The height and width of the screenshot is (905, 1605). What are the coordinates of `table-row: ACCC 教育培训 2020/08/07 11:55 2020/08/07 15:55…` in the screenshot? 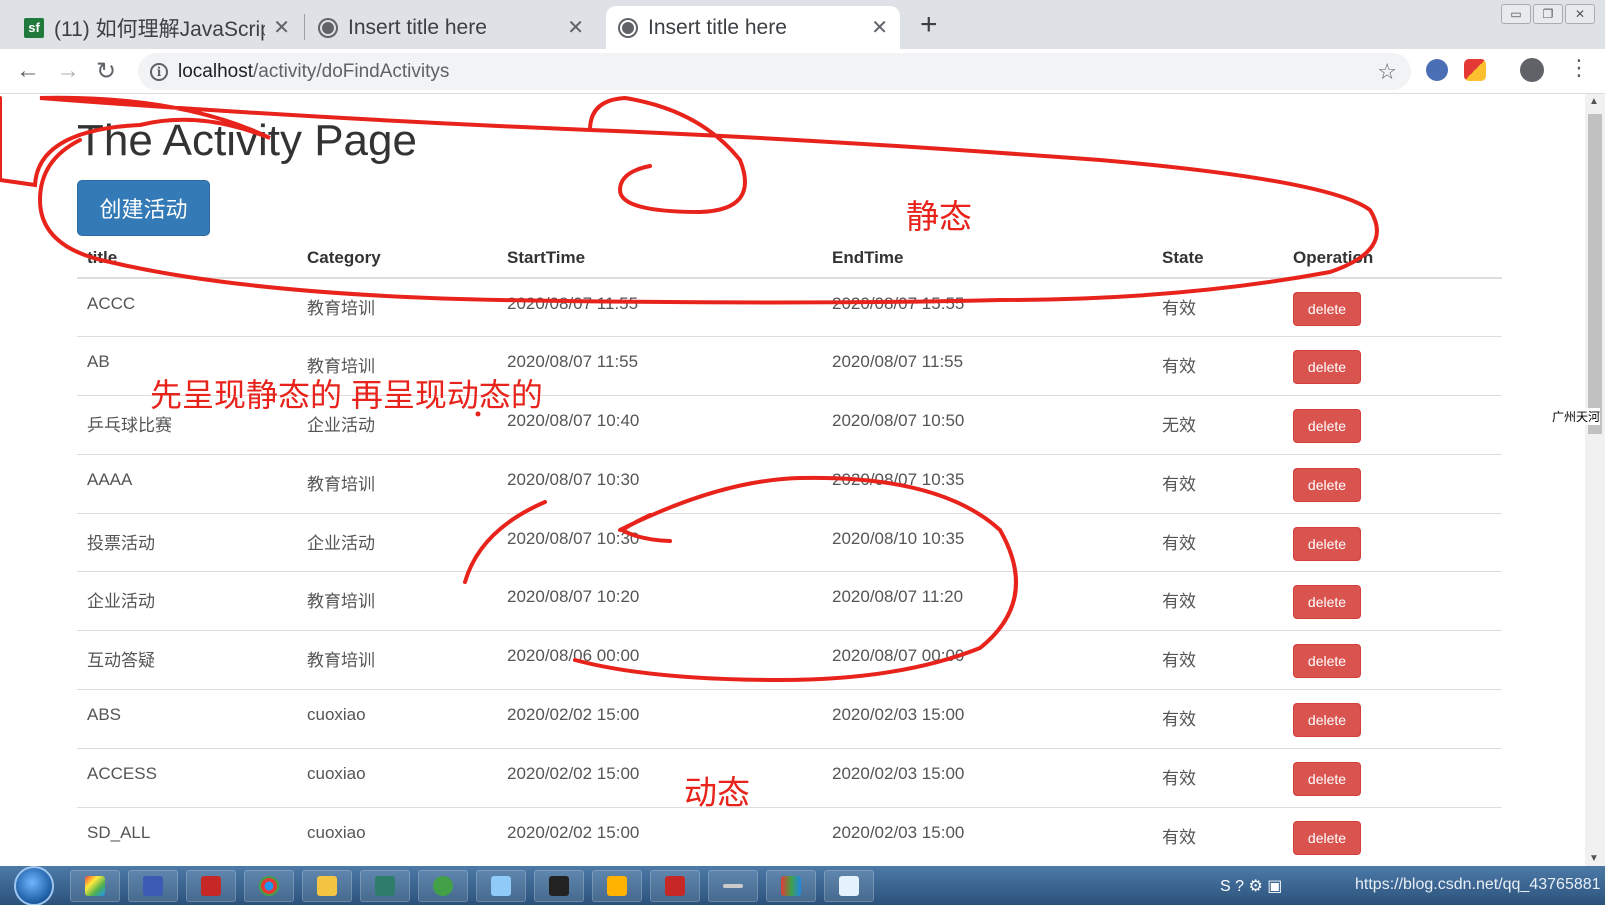 It's located at (789, 307).